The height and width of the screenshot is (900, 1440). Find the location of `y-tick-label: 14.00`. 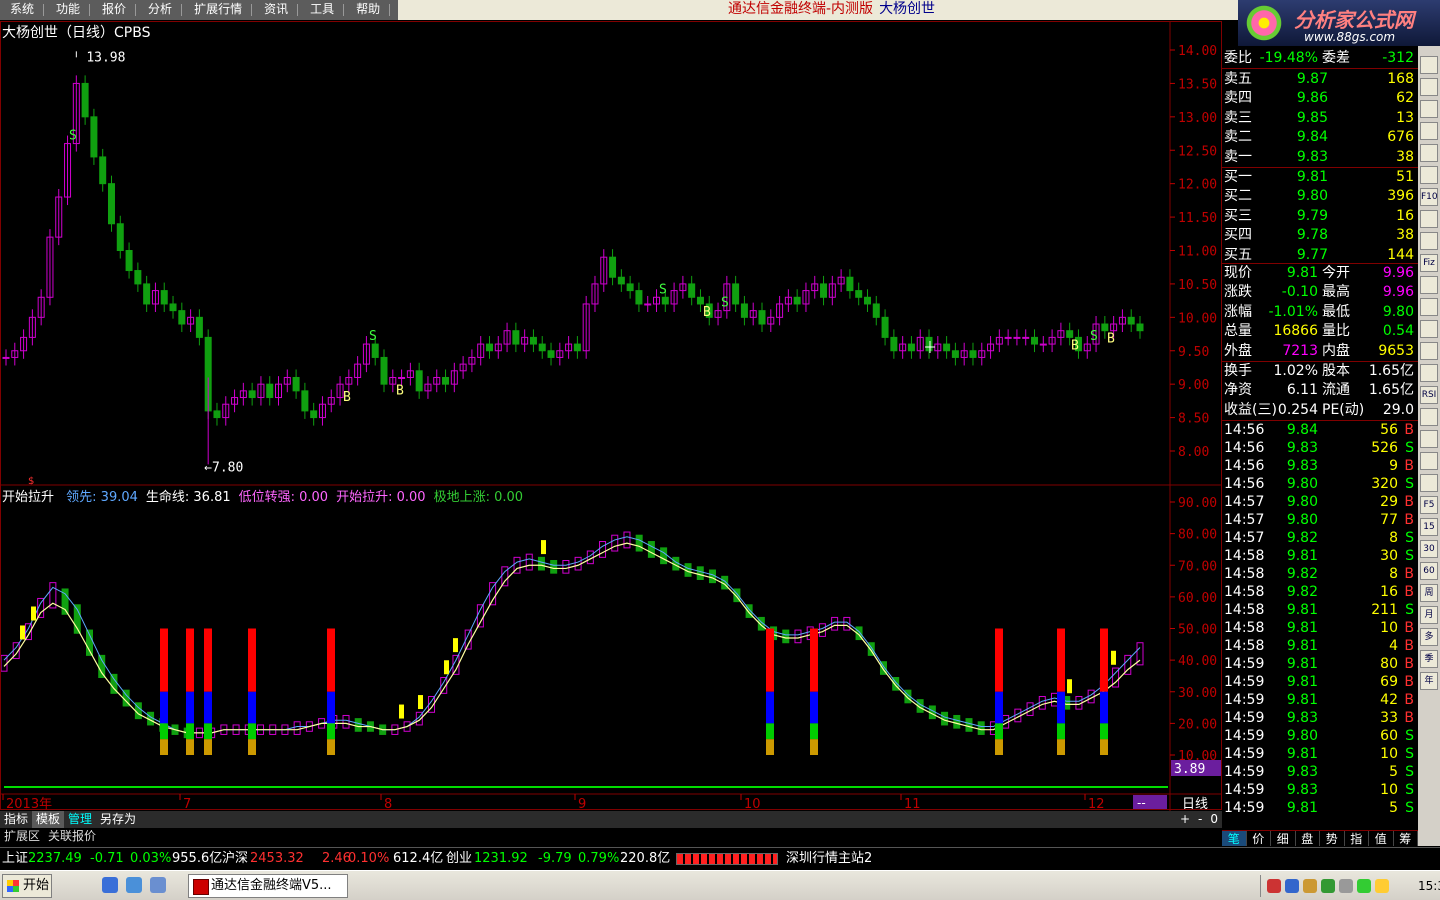

y-tick-label: 14.00 is located at coordinates (1197, 51).